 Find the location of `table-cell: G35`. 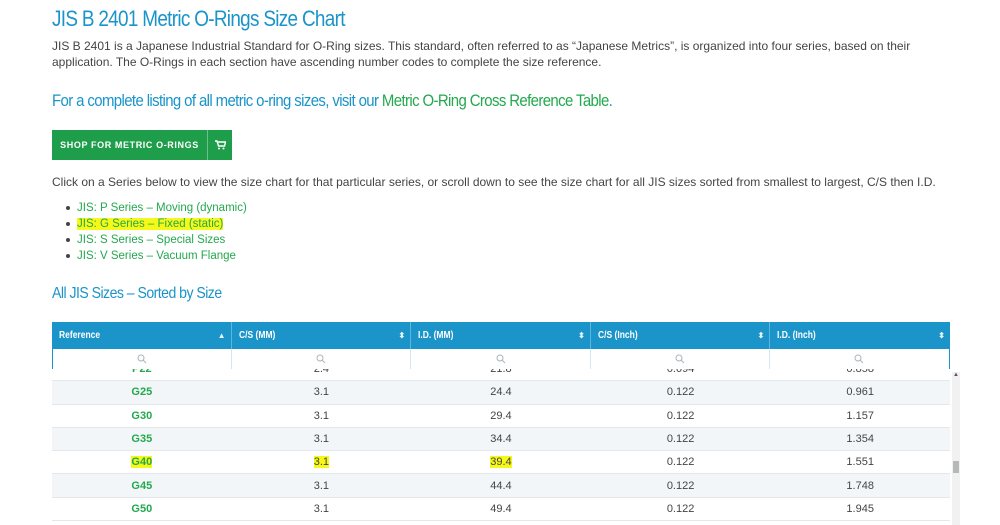

table-cell: G35 is located at coordinates (142, 439).